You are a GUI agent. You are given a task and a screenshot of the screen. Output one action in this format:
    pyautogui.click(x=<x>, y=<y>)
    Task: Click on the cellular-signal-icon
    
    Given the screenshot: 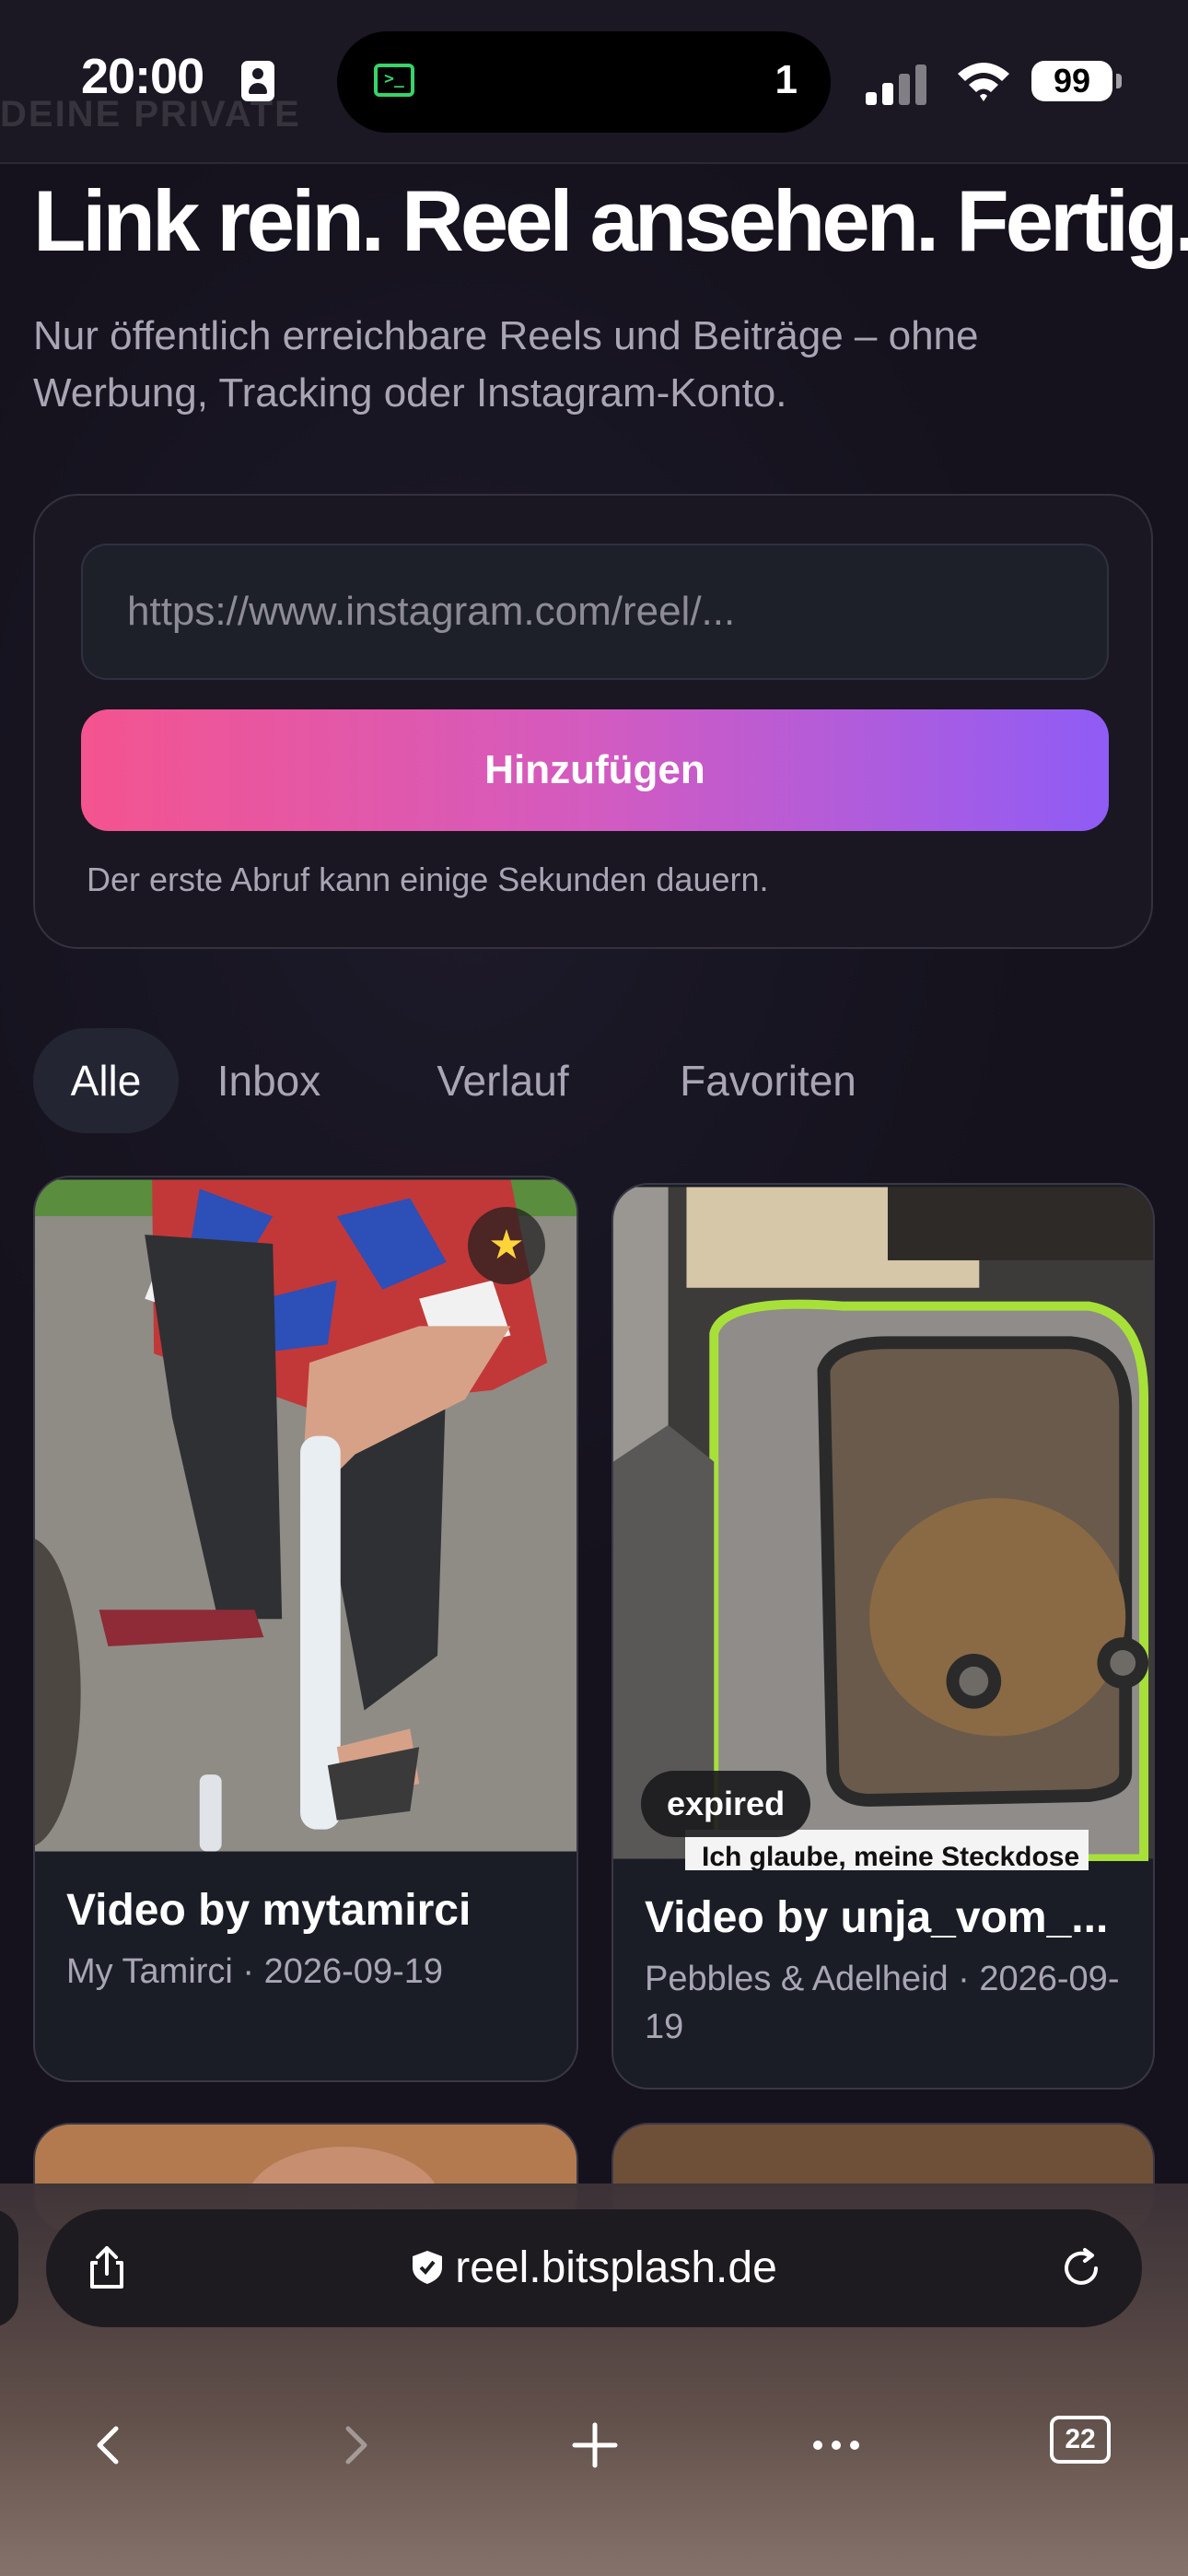 What is the action you would take?
    pyautogui.click(x=899, y=84)
    